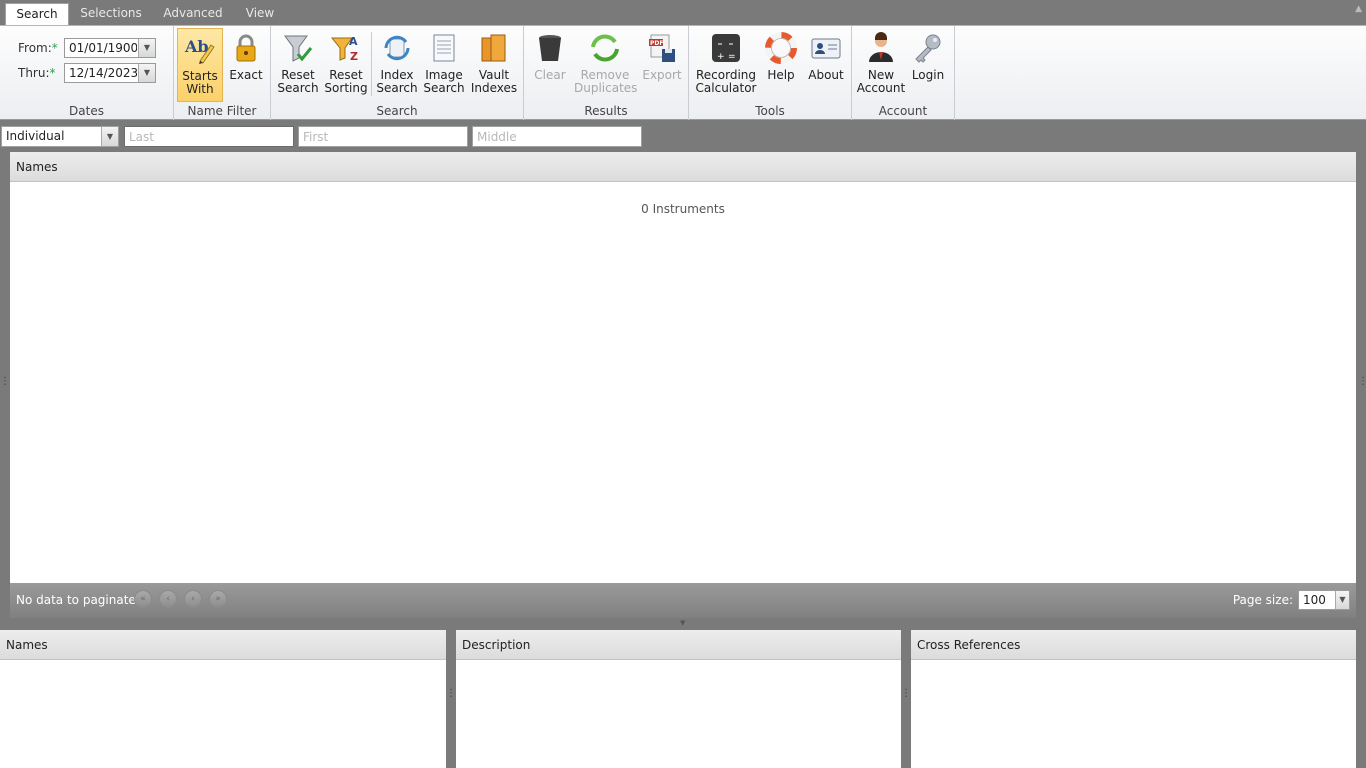  I want to click on last-name-field, so click(209, 136).